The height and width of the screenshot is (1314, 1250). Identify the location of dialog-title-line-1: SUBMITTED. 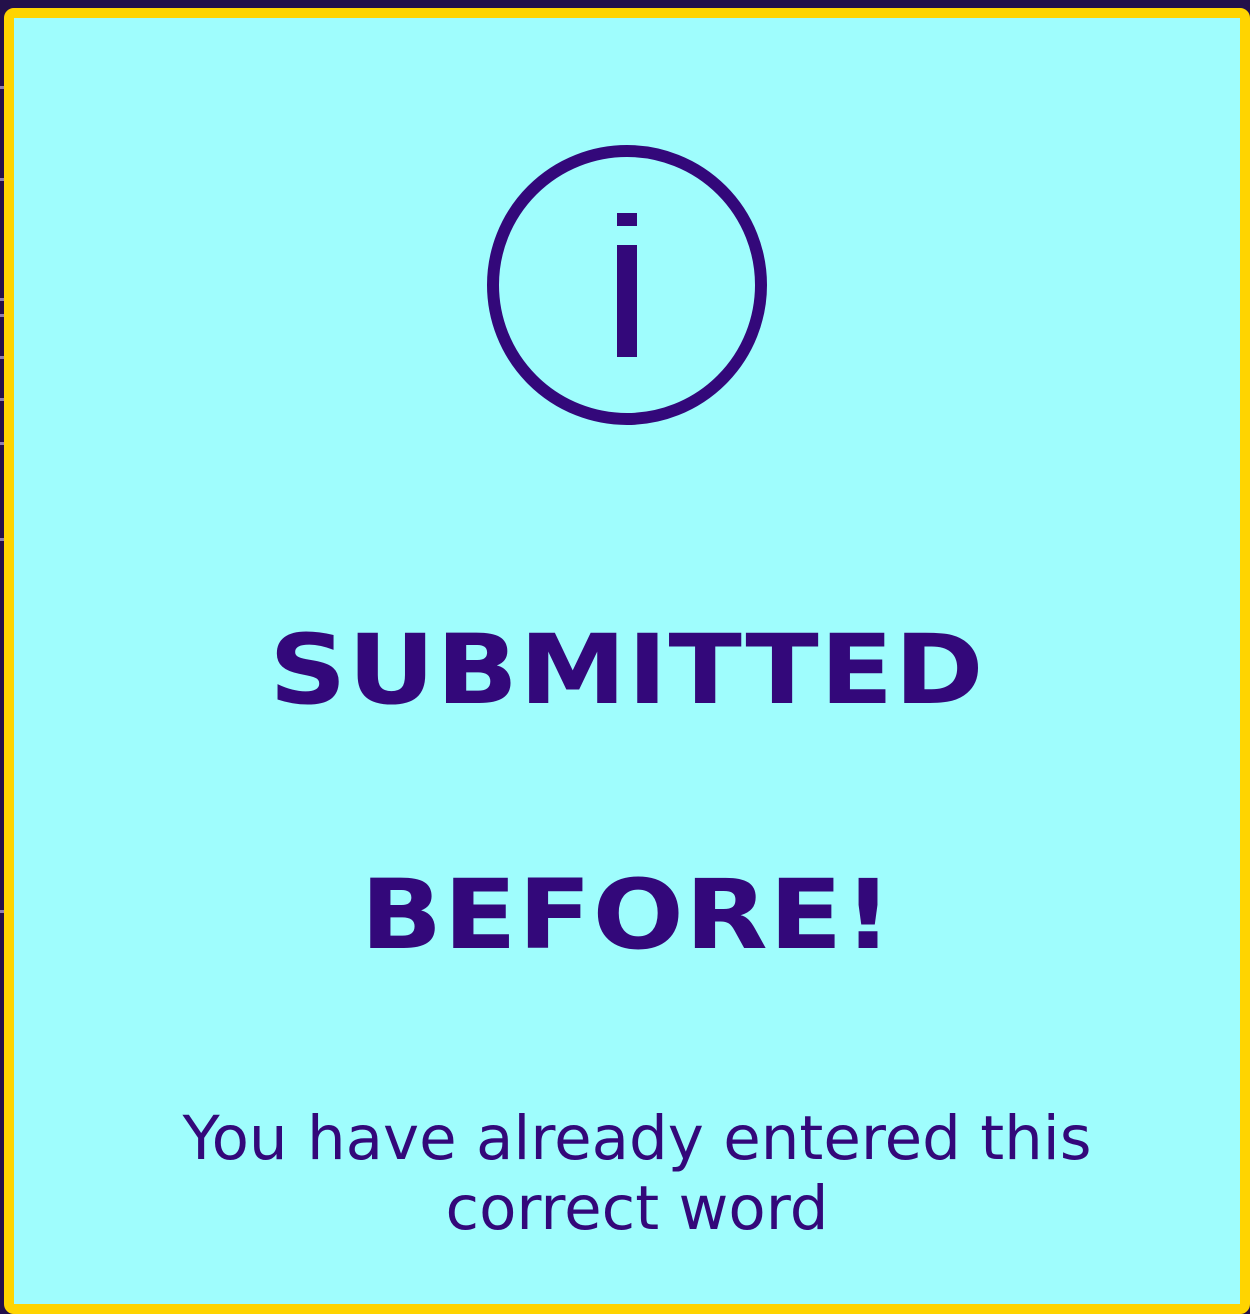
(627, 670).